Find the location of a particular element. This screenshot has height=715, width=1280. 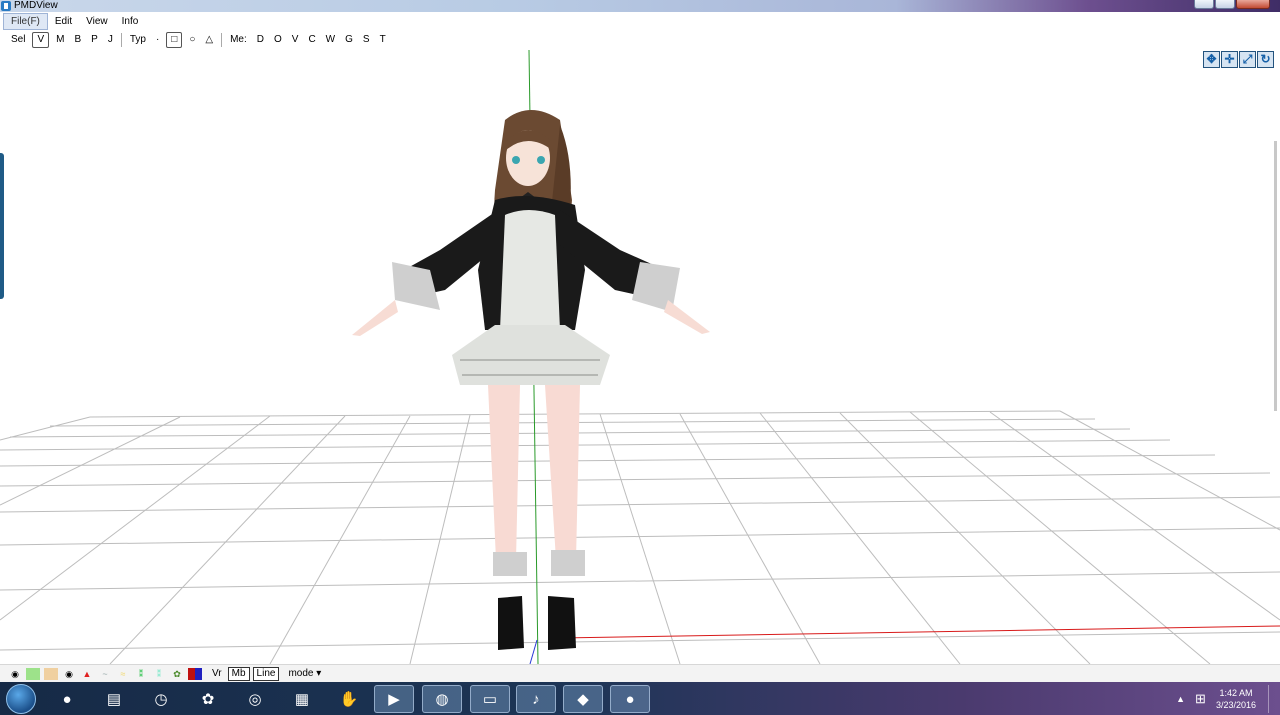

zoom-view-icon: ⤢ is located at coordinates (1247, 59).